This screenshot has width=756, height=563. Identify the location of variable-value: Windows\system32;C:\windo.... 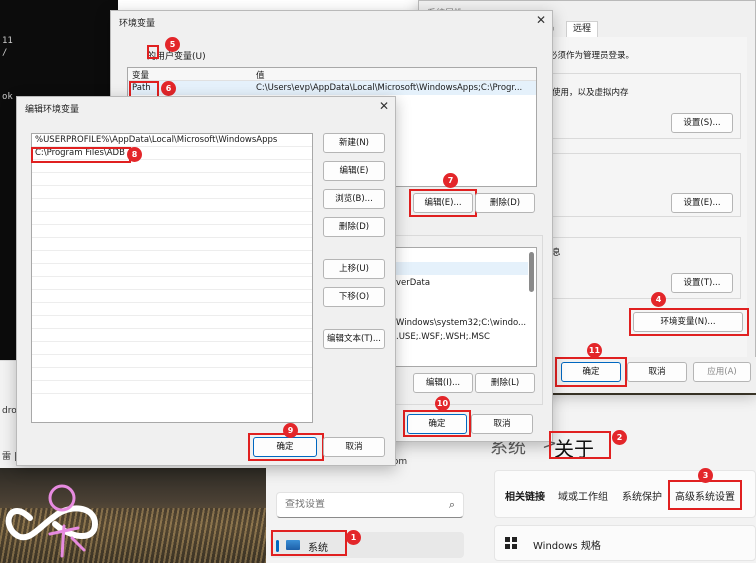
(461, 323).